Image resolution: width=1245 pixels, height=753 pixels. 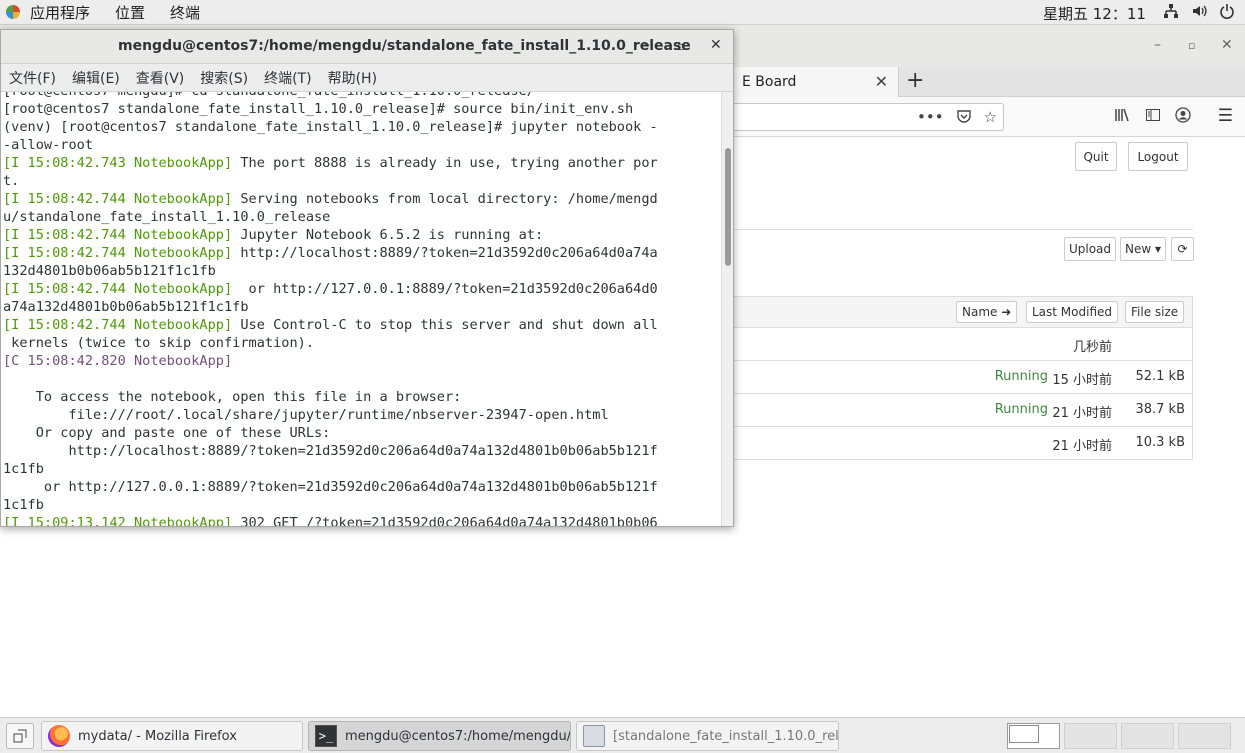 I want to click on menu-help: 帮助(H), so click(x=352, y=78).